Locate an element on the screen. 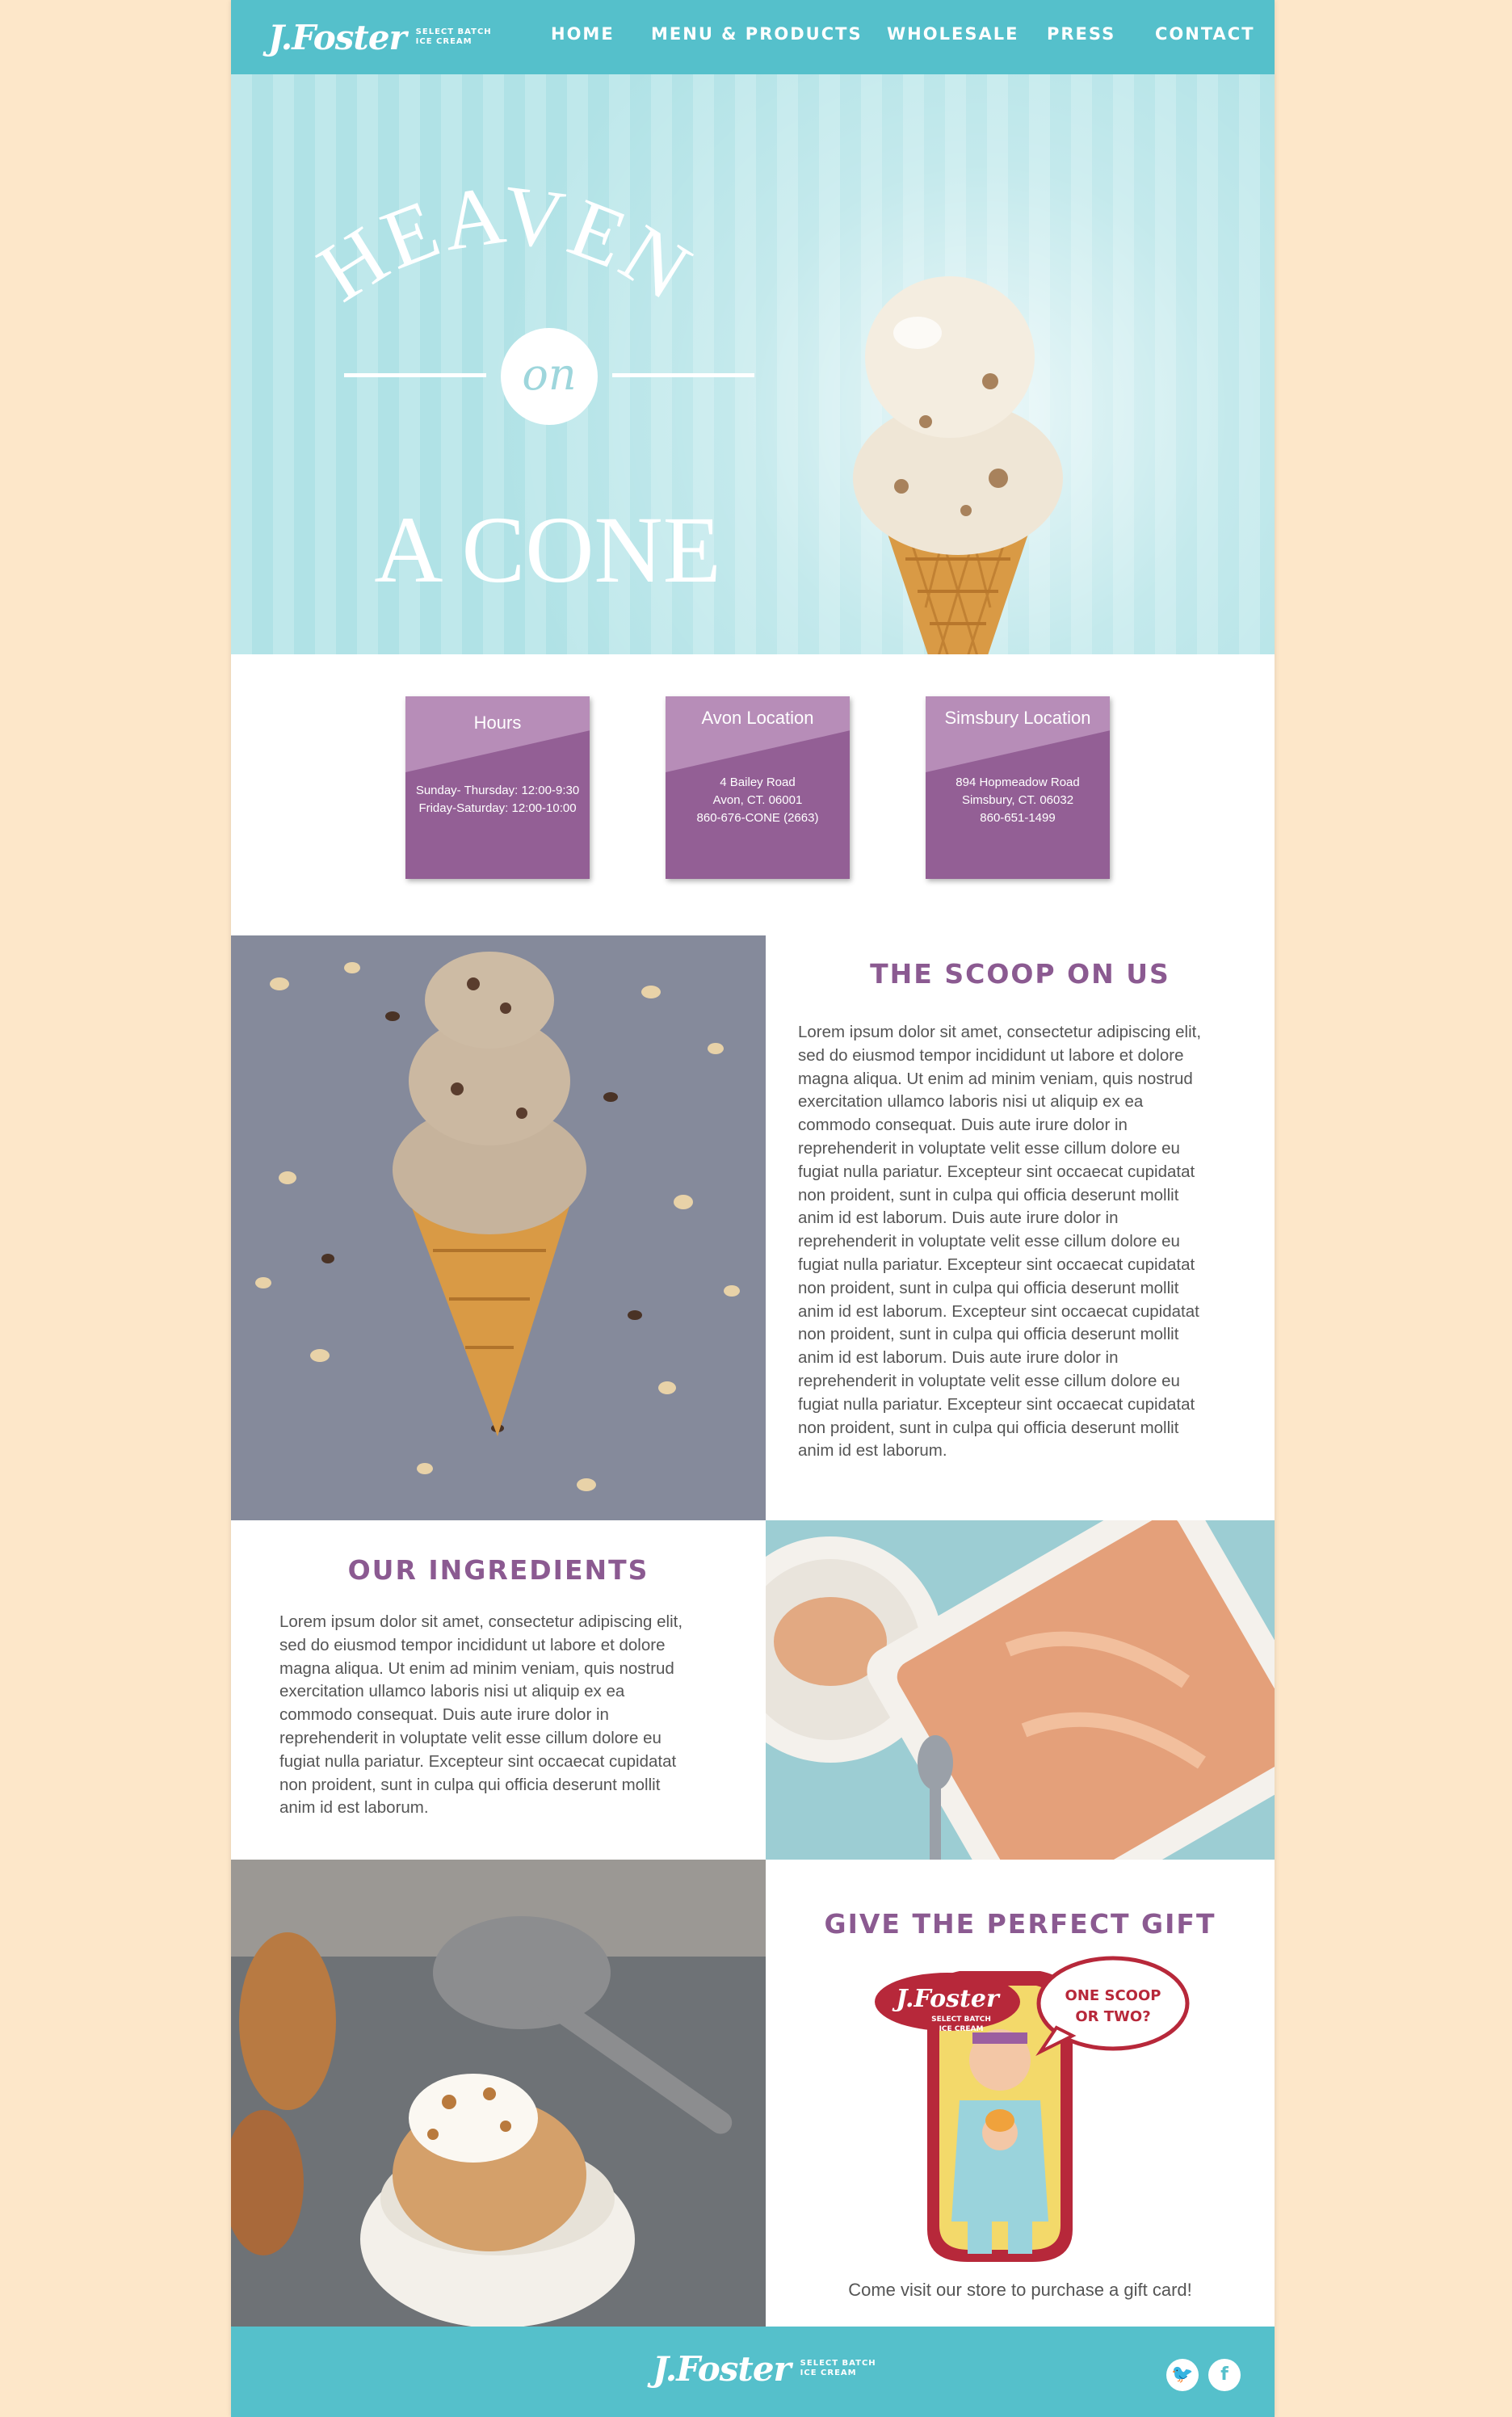 The height and width of the screenshot is (2417, 1512). simsbury-title: Simsbury Location is located at coordinates (1018, 718).